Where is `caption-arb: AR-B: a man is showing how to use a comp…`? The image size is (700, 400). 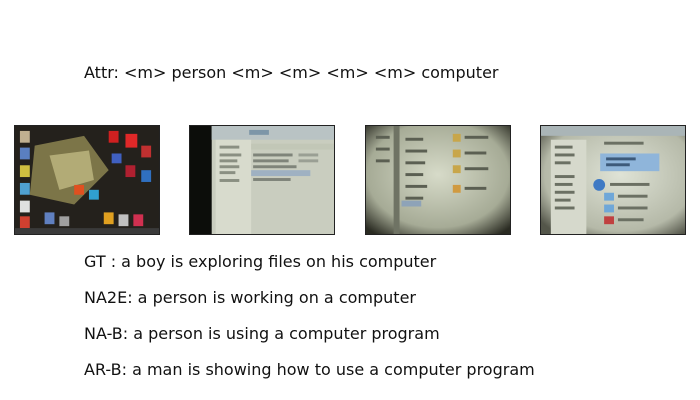
caption-arb: AR-B: a man is showing how to use a comp… is located at coordinates (309, 369).